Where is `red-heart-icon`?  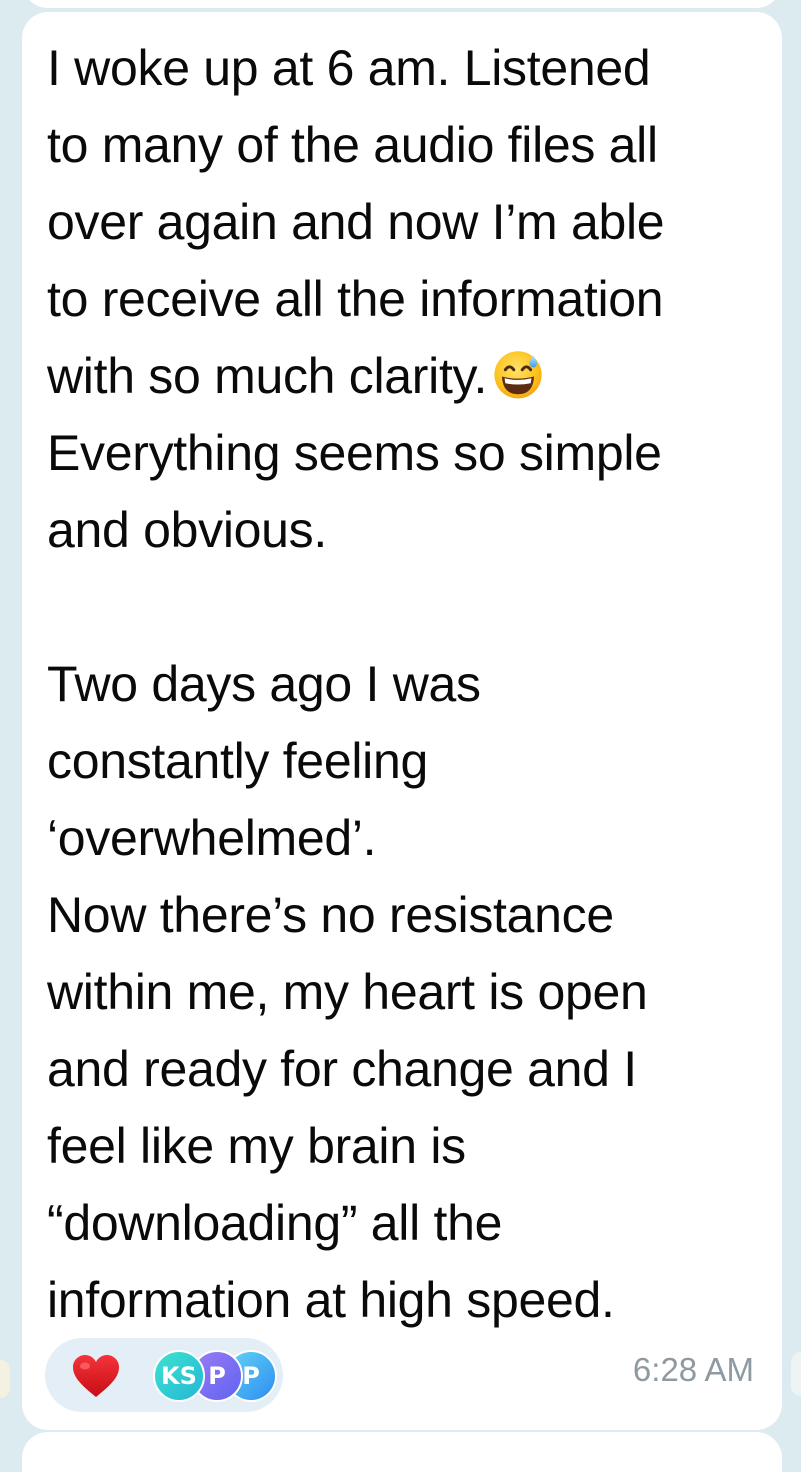 red-heart-icon is located at coordinates (96, 1376).